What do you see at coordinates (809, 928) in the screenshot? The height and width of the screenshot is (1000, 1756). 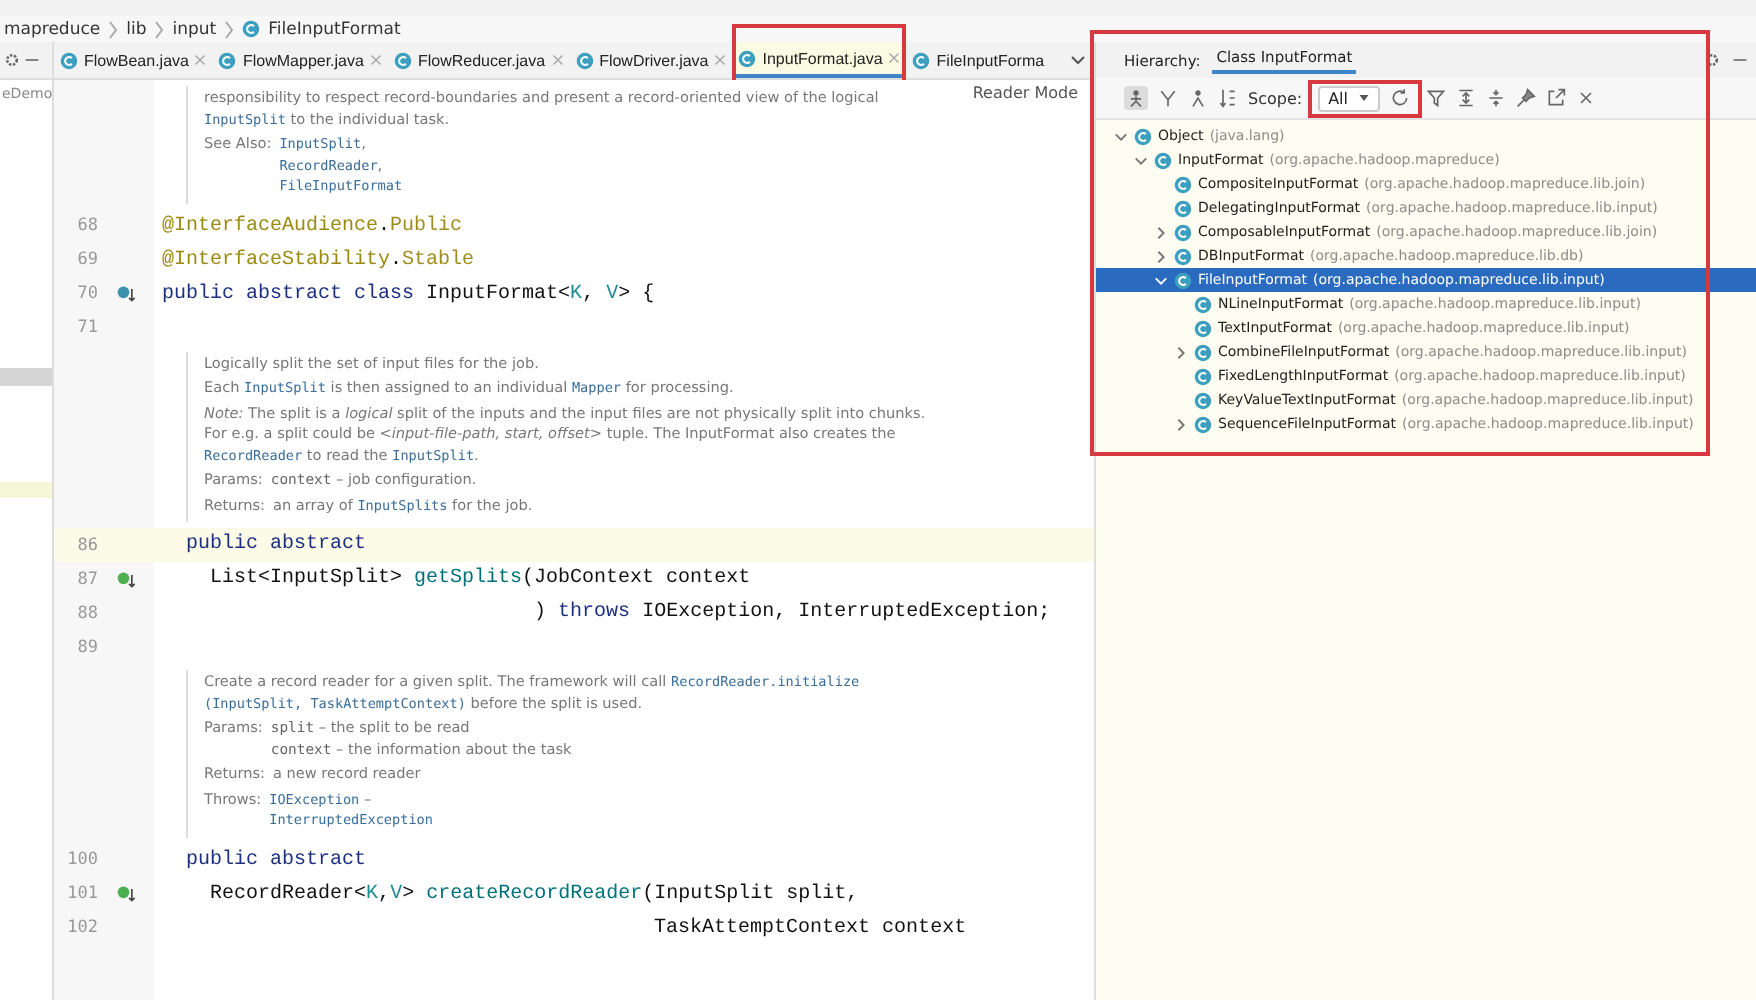 I see `code-line: TaskAttemptContext context` at bounding box center [809, 928].